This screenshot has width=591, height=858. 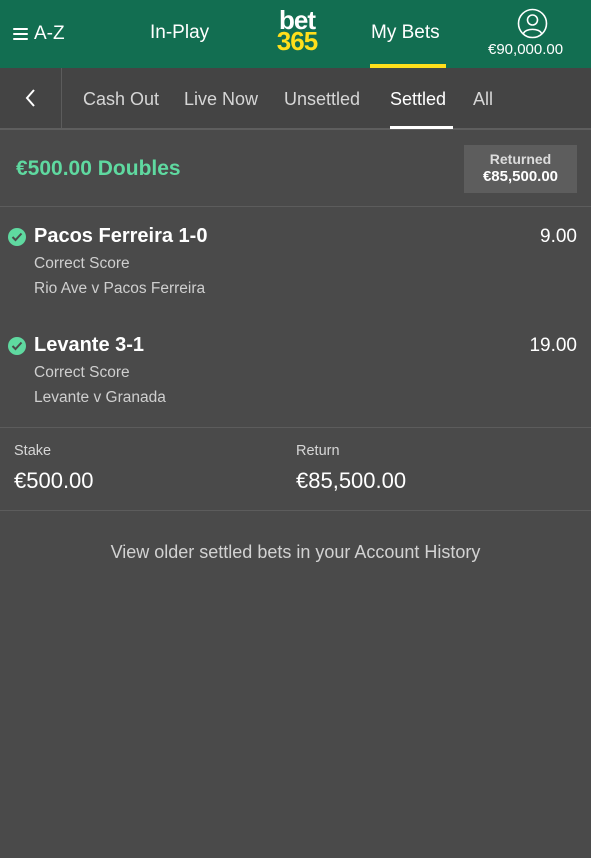 I want to click on returned-label: Returned, so click(x=520, y=159).